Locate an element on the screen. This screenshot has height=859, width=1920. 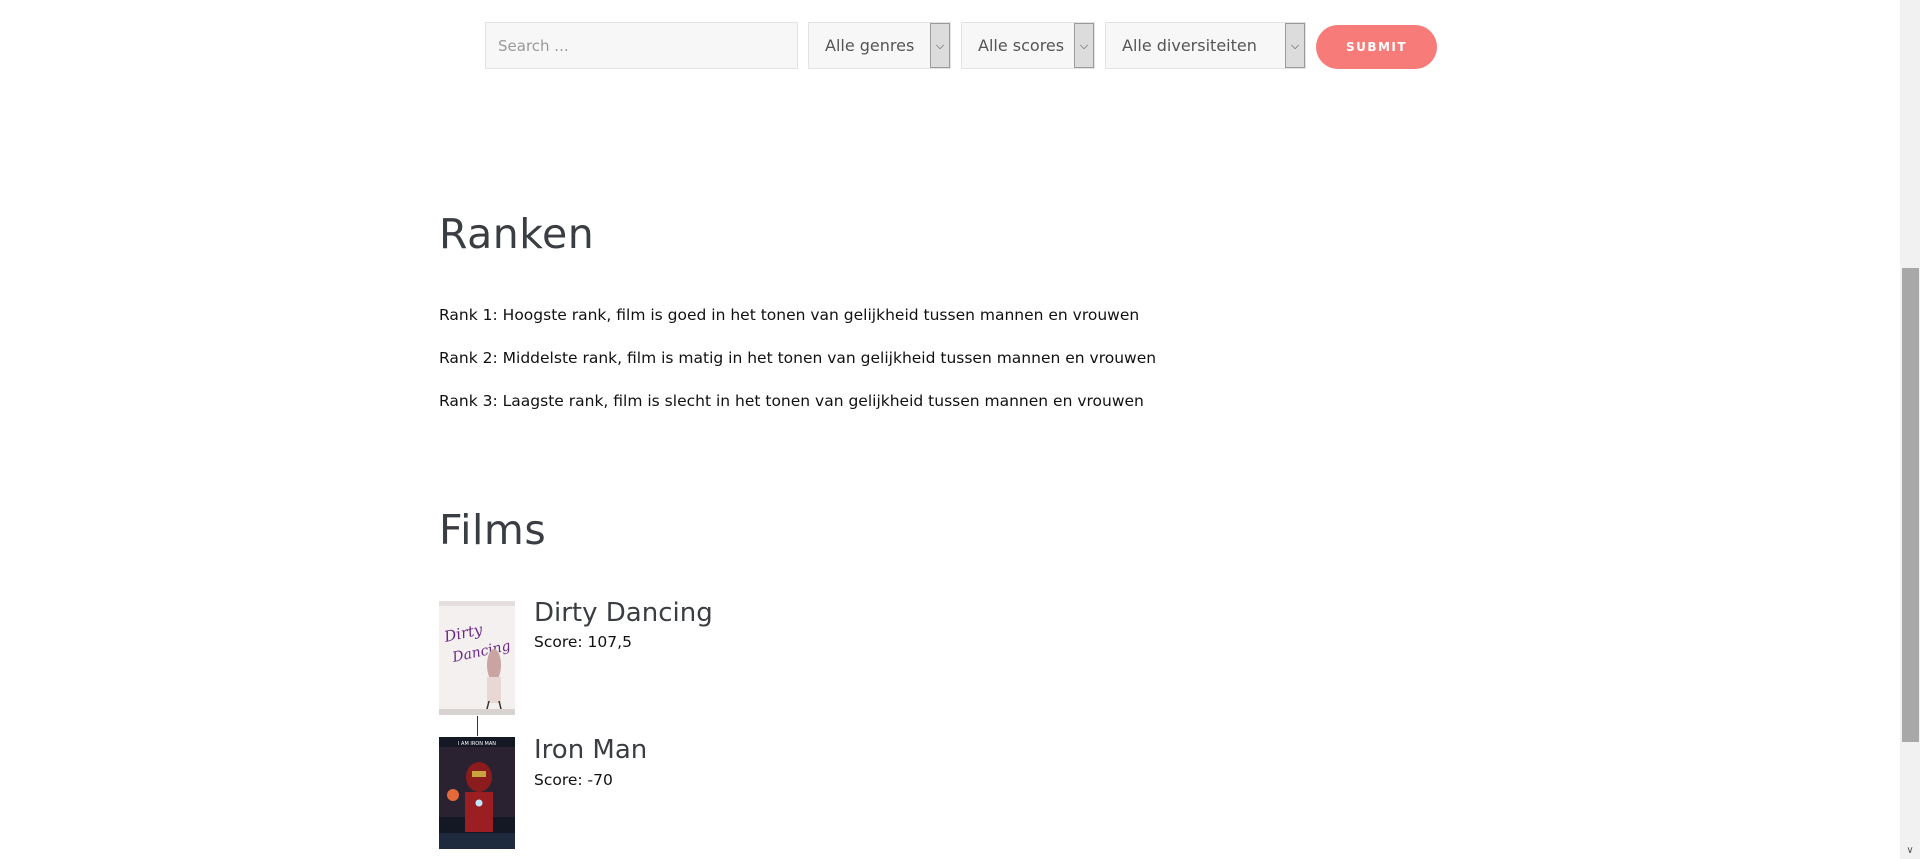
score-select: Alle scores ⌵ is located at coordinates (1028, 45).